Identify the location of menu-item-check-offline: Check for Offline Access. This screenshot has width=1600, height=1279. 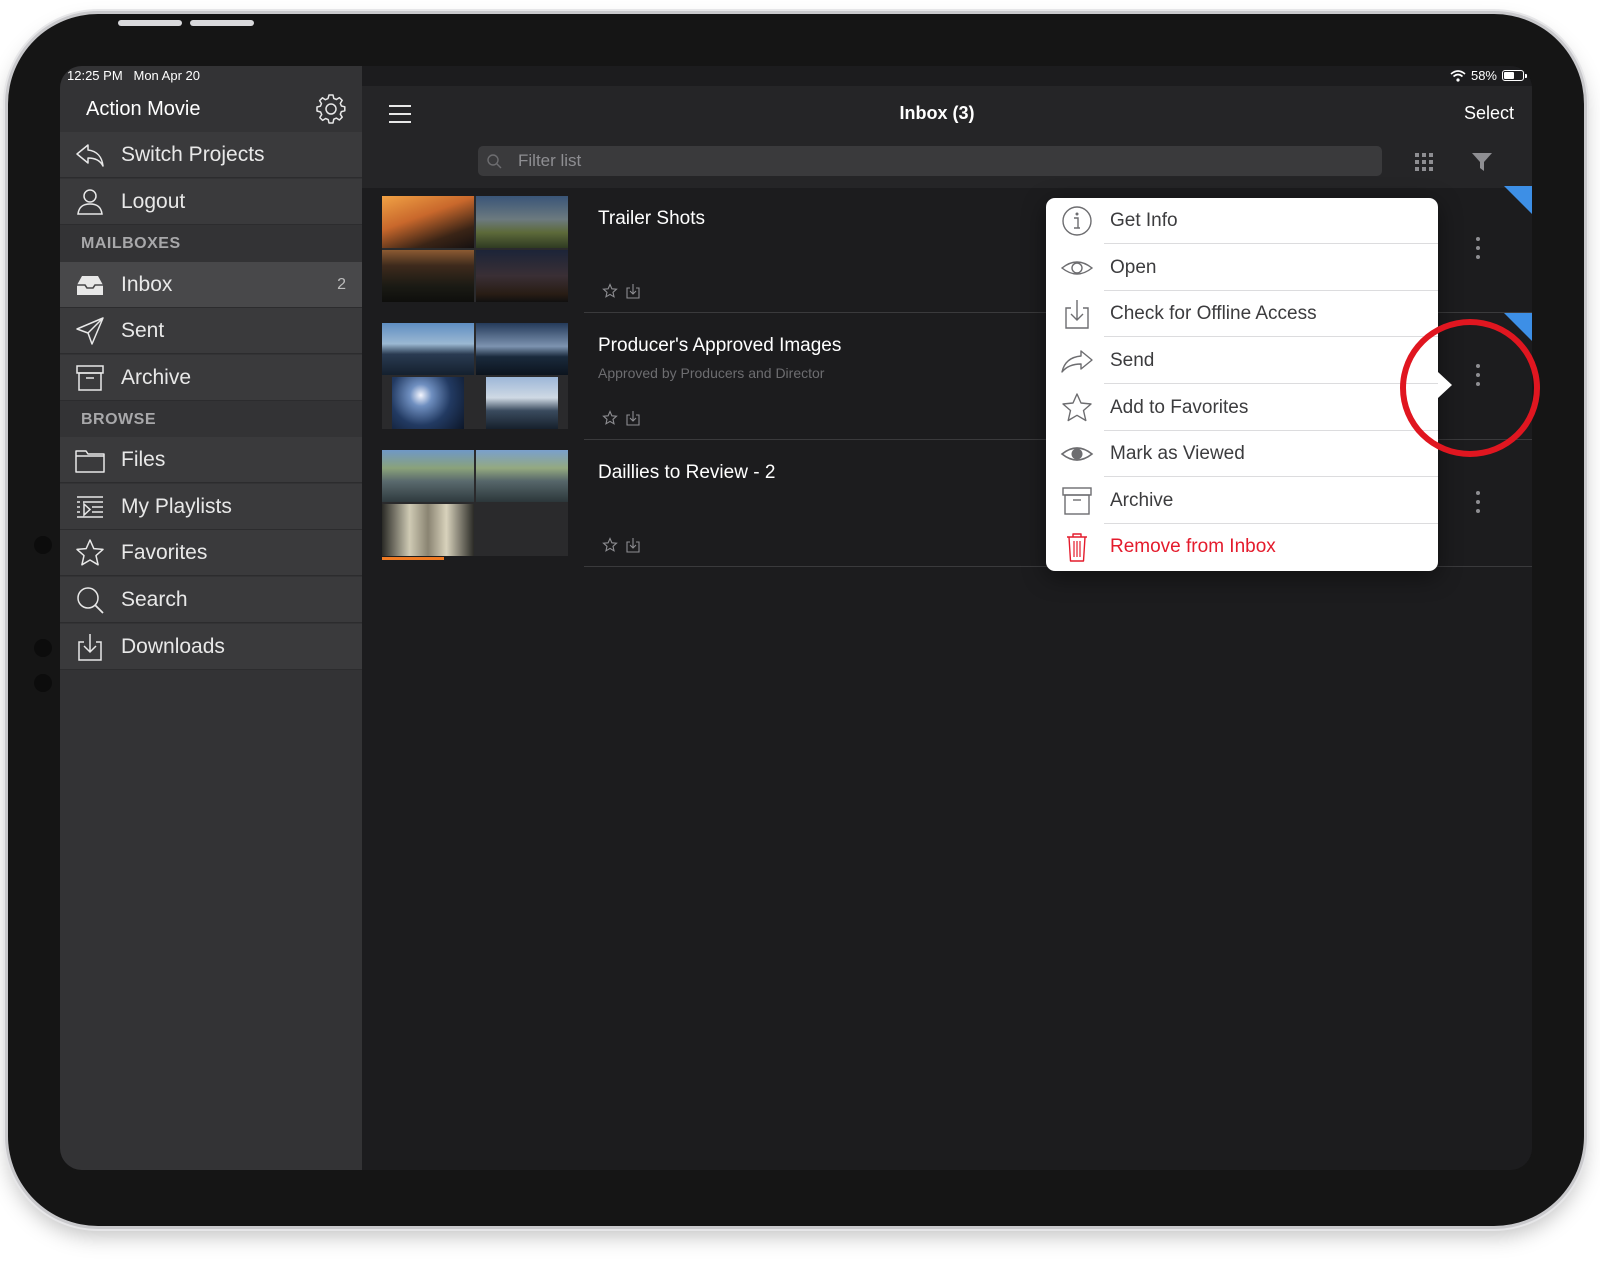
(1242, 314).